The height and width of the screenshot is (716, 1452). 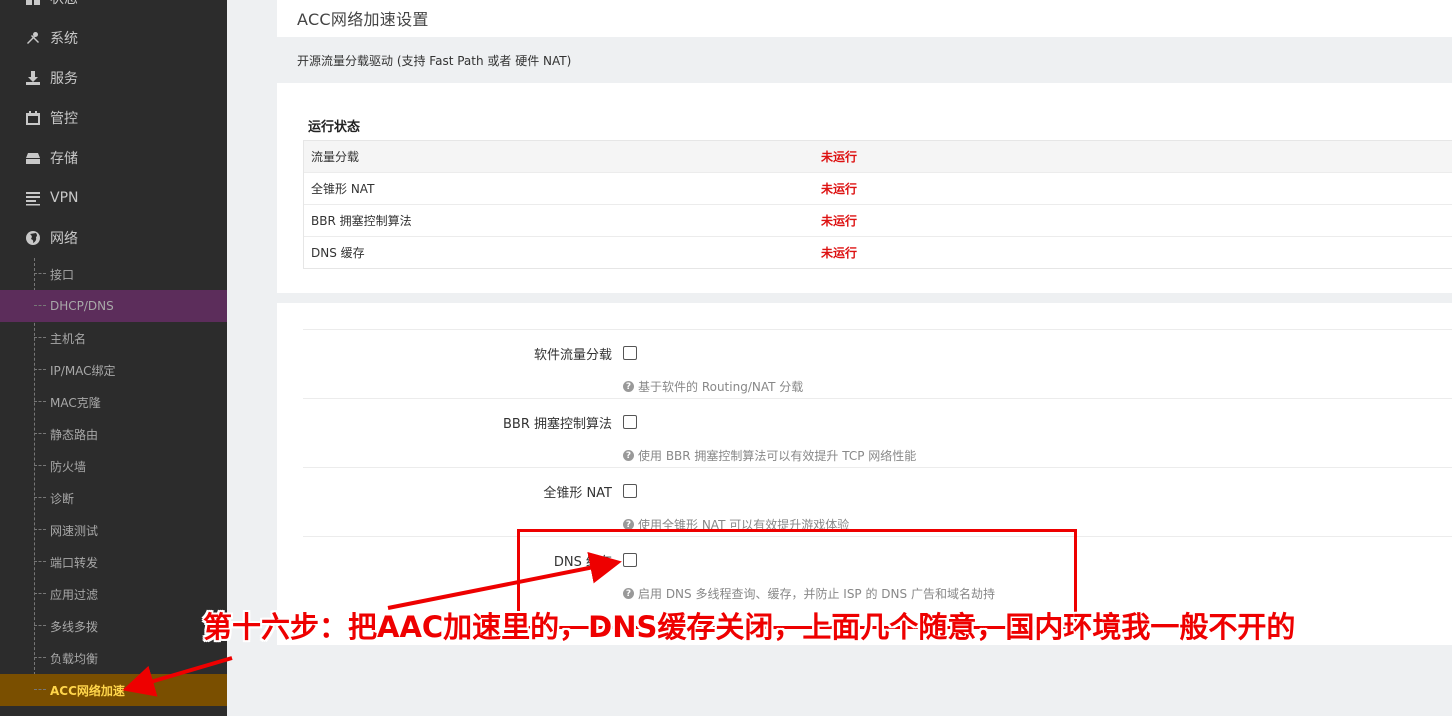 I want to click on submenu-label: 诊断, so click(x=62, y=498).